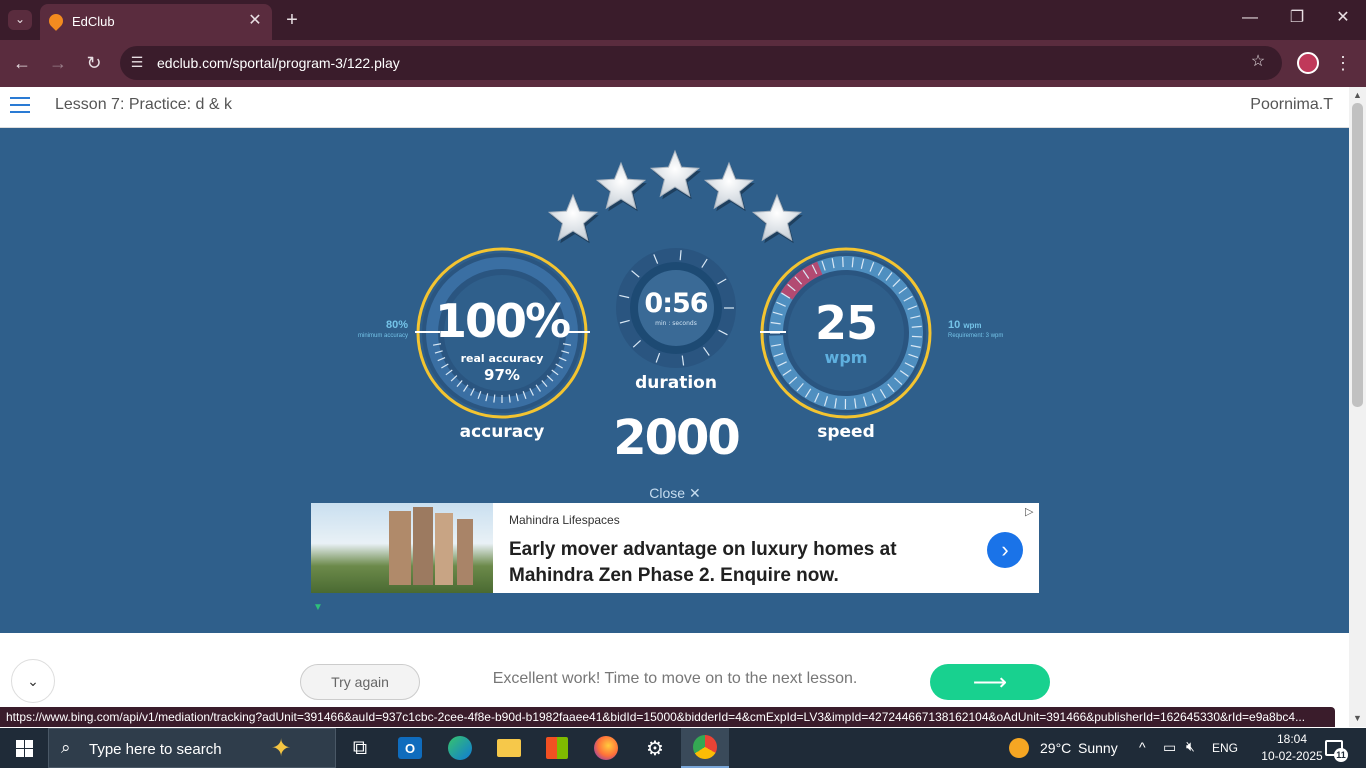  I want to click on hamburger-menu-icon, so click(20, 105).